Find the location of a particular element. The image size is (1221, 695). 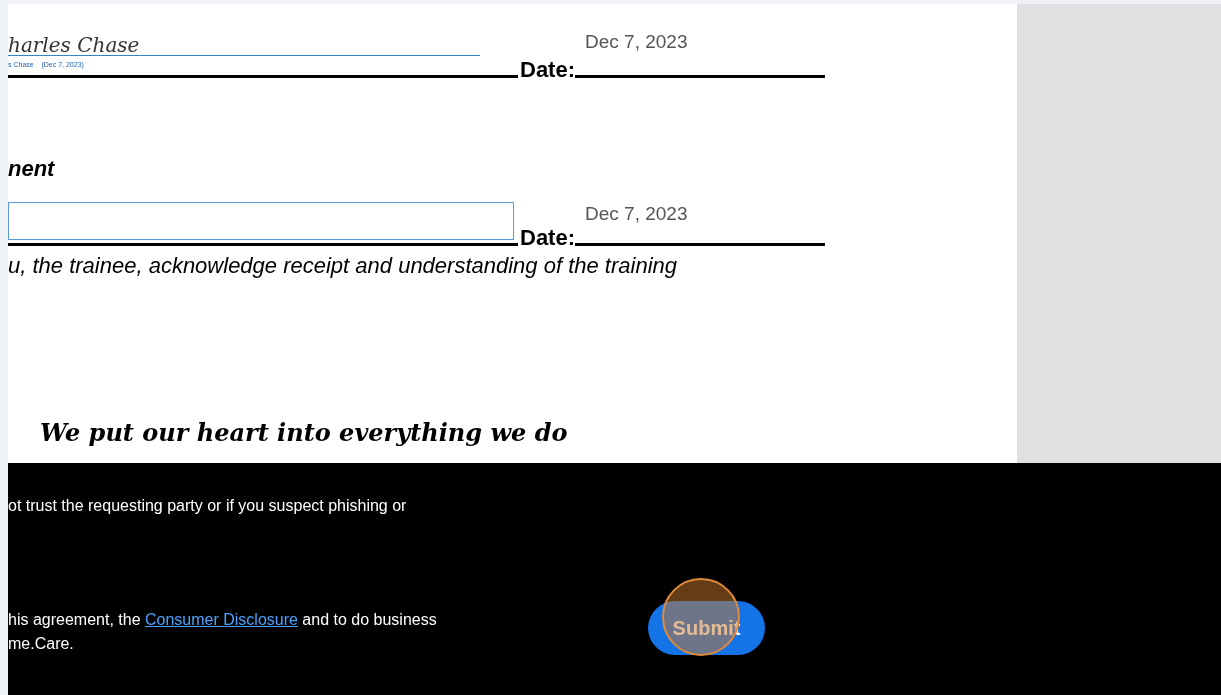

consumer-disclosure-link: Consumer Disclosure is located at coordinates (221, 619).